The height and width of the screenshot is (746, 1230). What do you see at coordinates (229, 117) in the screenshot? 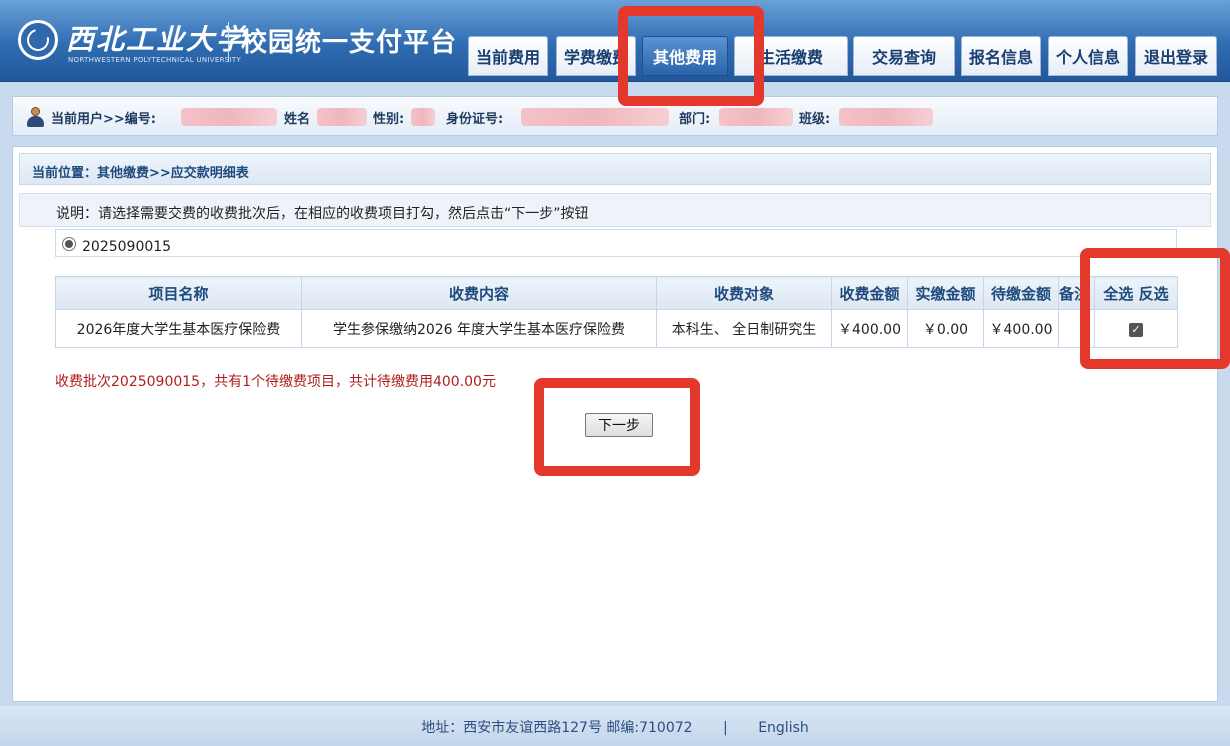
I see `redacted-user-id` at bounding box center [229, 117].